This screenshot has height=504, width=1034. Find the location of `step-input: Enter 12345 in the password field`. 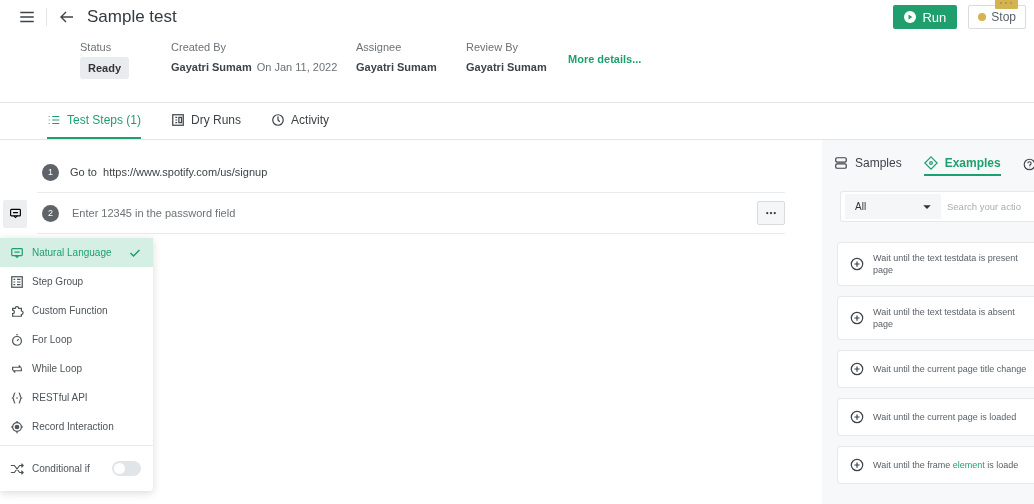

step-input: Enter 12345 in the password field is located at coordinates (408, 213).